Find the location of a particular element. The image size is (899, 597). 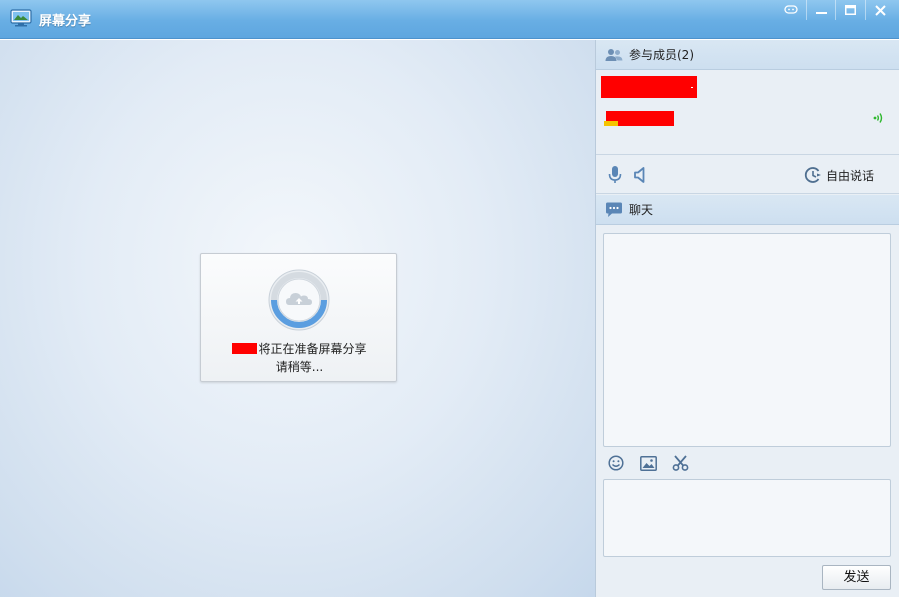

free-talk-toggle: 自由说话 is located at coordinates (839, 175).